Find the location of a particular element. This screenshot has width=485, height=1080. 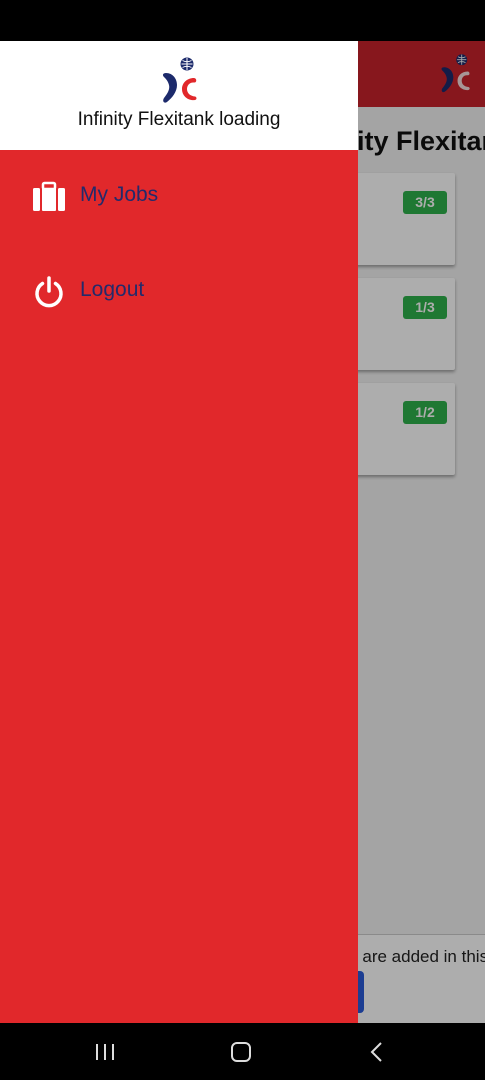

drawer-title: Infinity Flexitank loading is located at coordinates (179, 119).